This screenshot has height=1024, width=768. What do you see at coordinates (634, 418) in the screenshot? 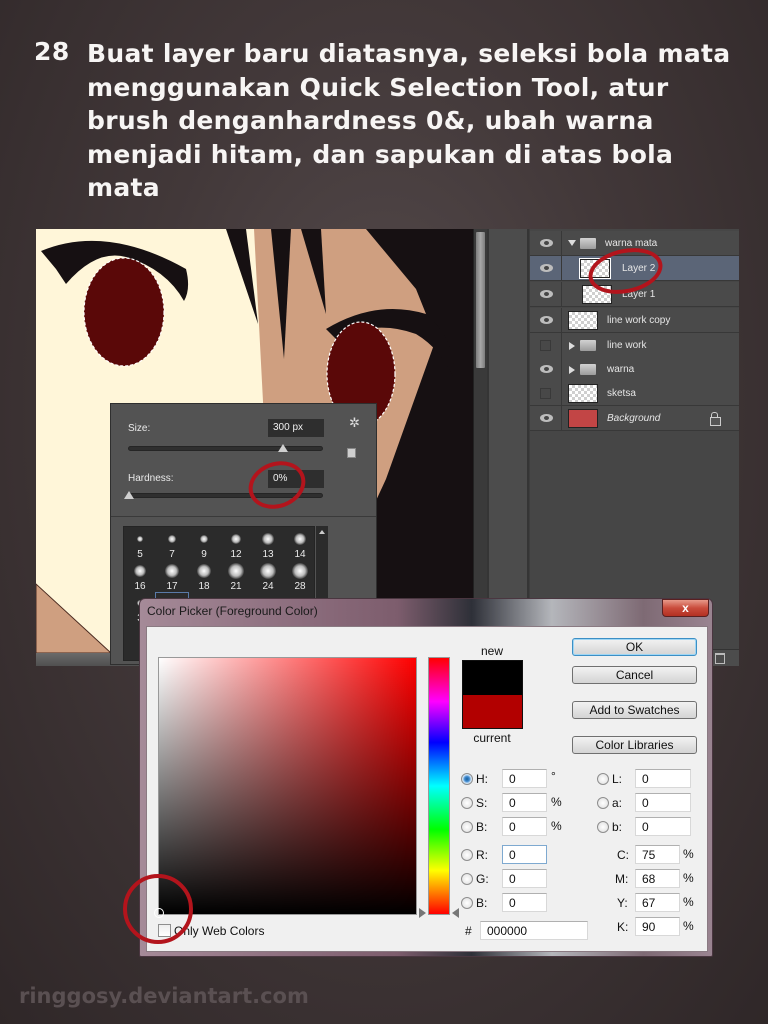
I see `layer-row-background: Background` at bounding box center [634, 418].